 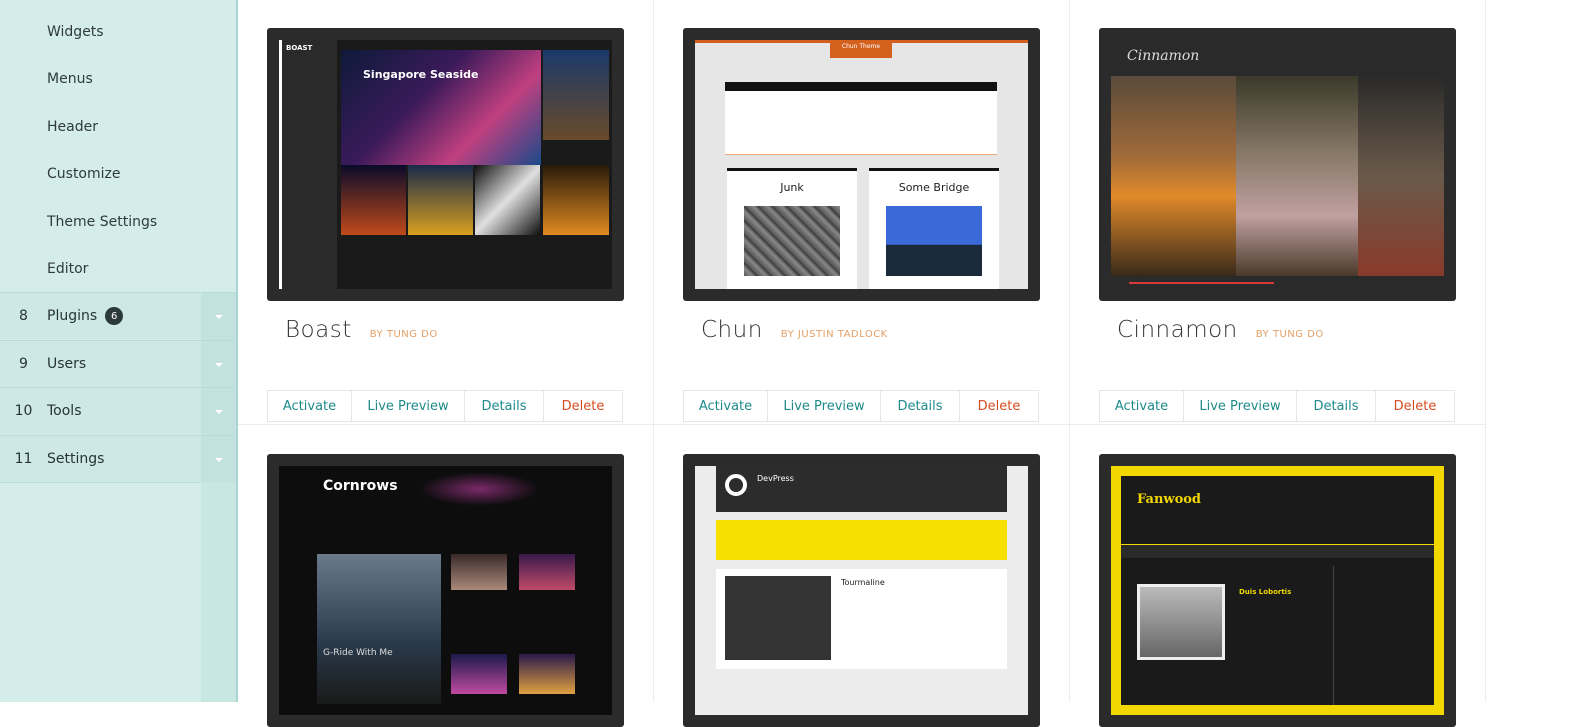 What do you see at coordinates (118, 78) in the screenshot?
I see `submenu-menus: Menus` at bounding box center [118, 78].